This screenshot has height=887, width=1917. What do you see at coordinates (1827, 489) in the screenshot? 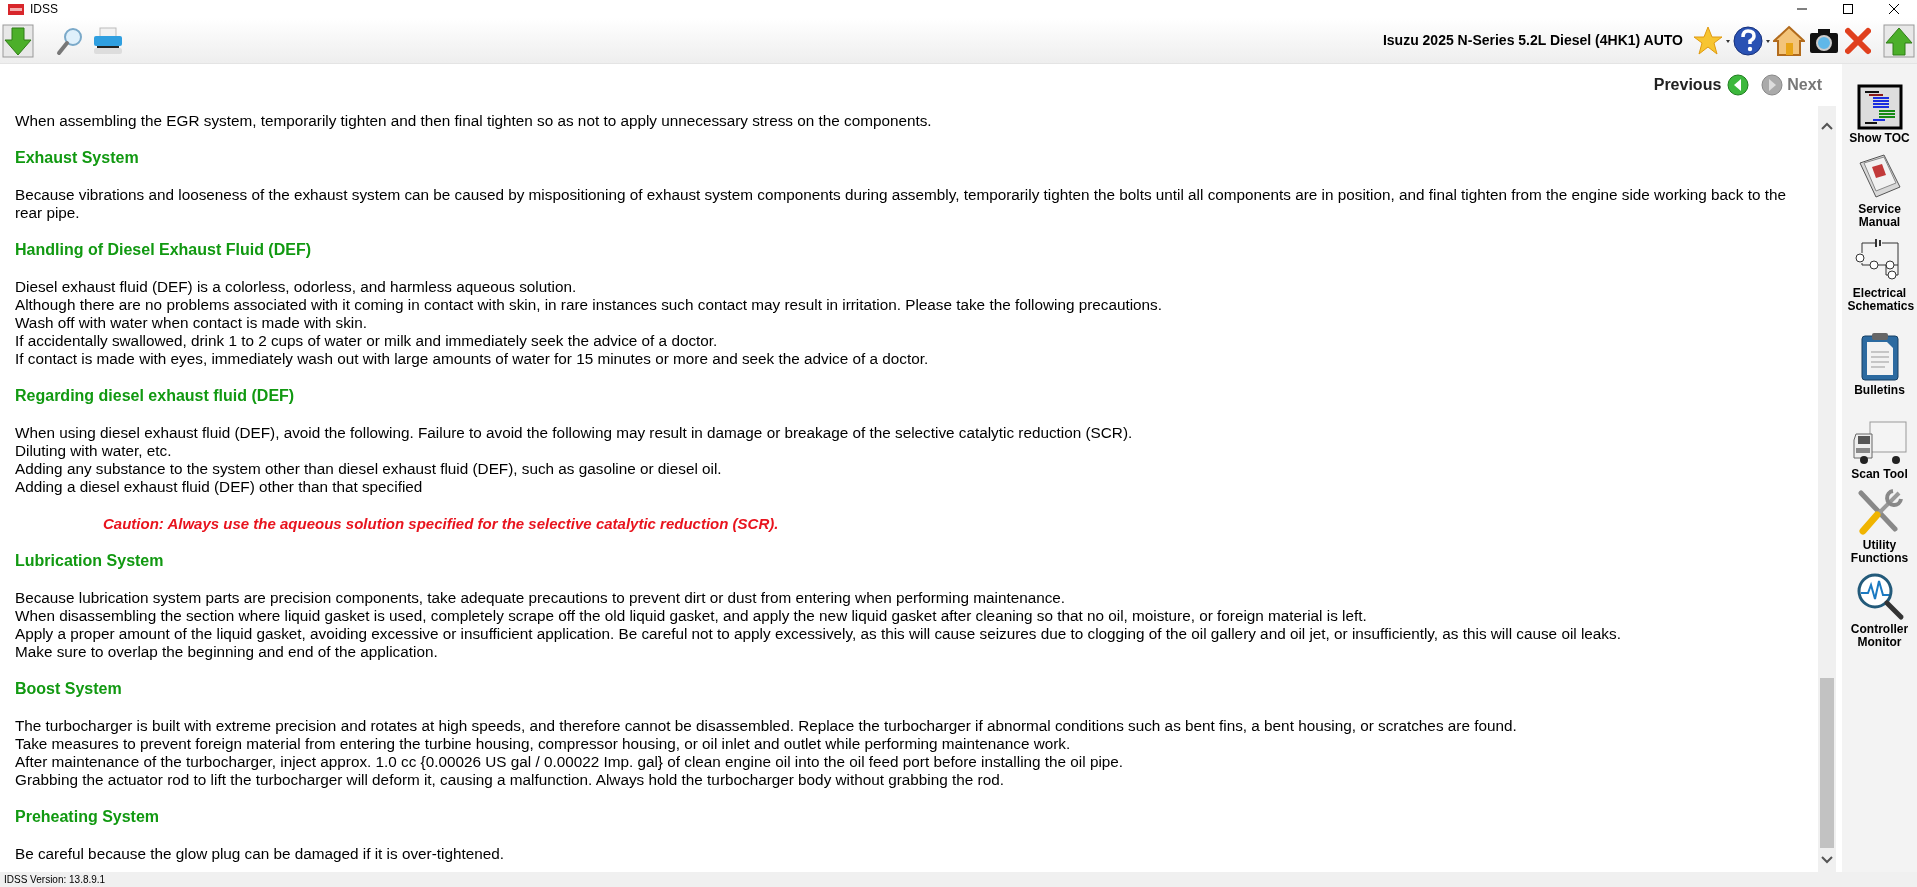
I see `scrollbar` at bounding box center [1827, 489].